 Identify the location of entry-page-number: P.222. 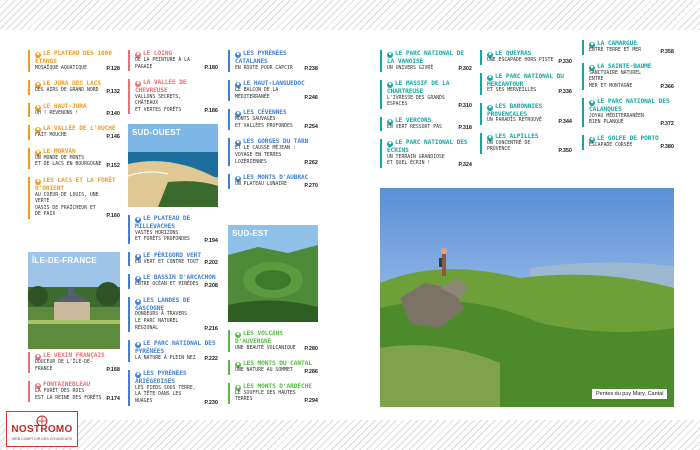
(211, 359).